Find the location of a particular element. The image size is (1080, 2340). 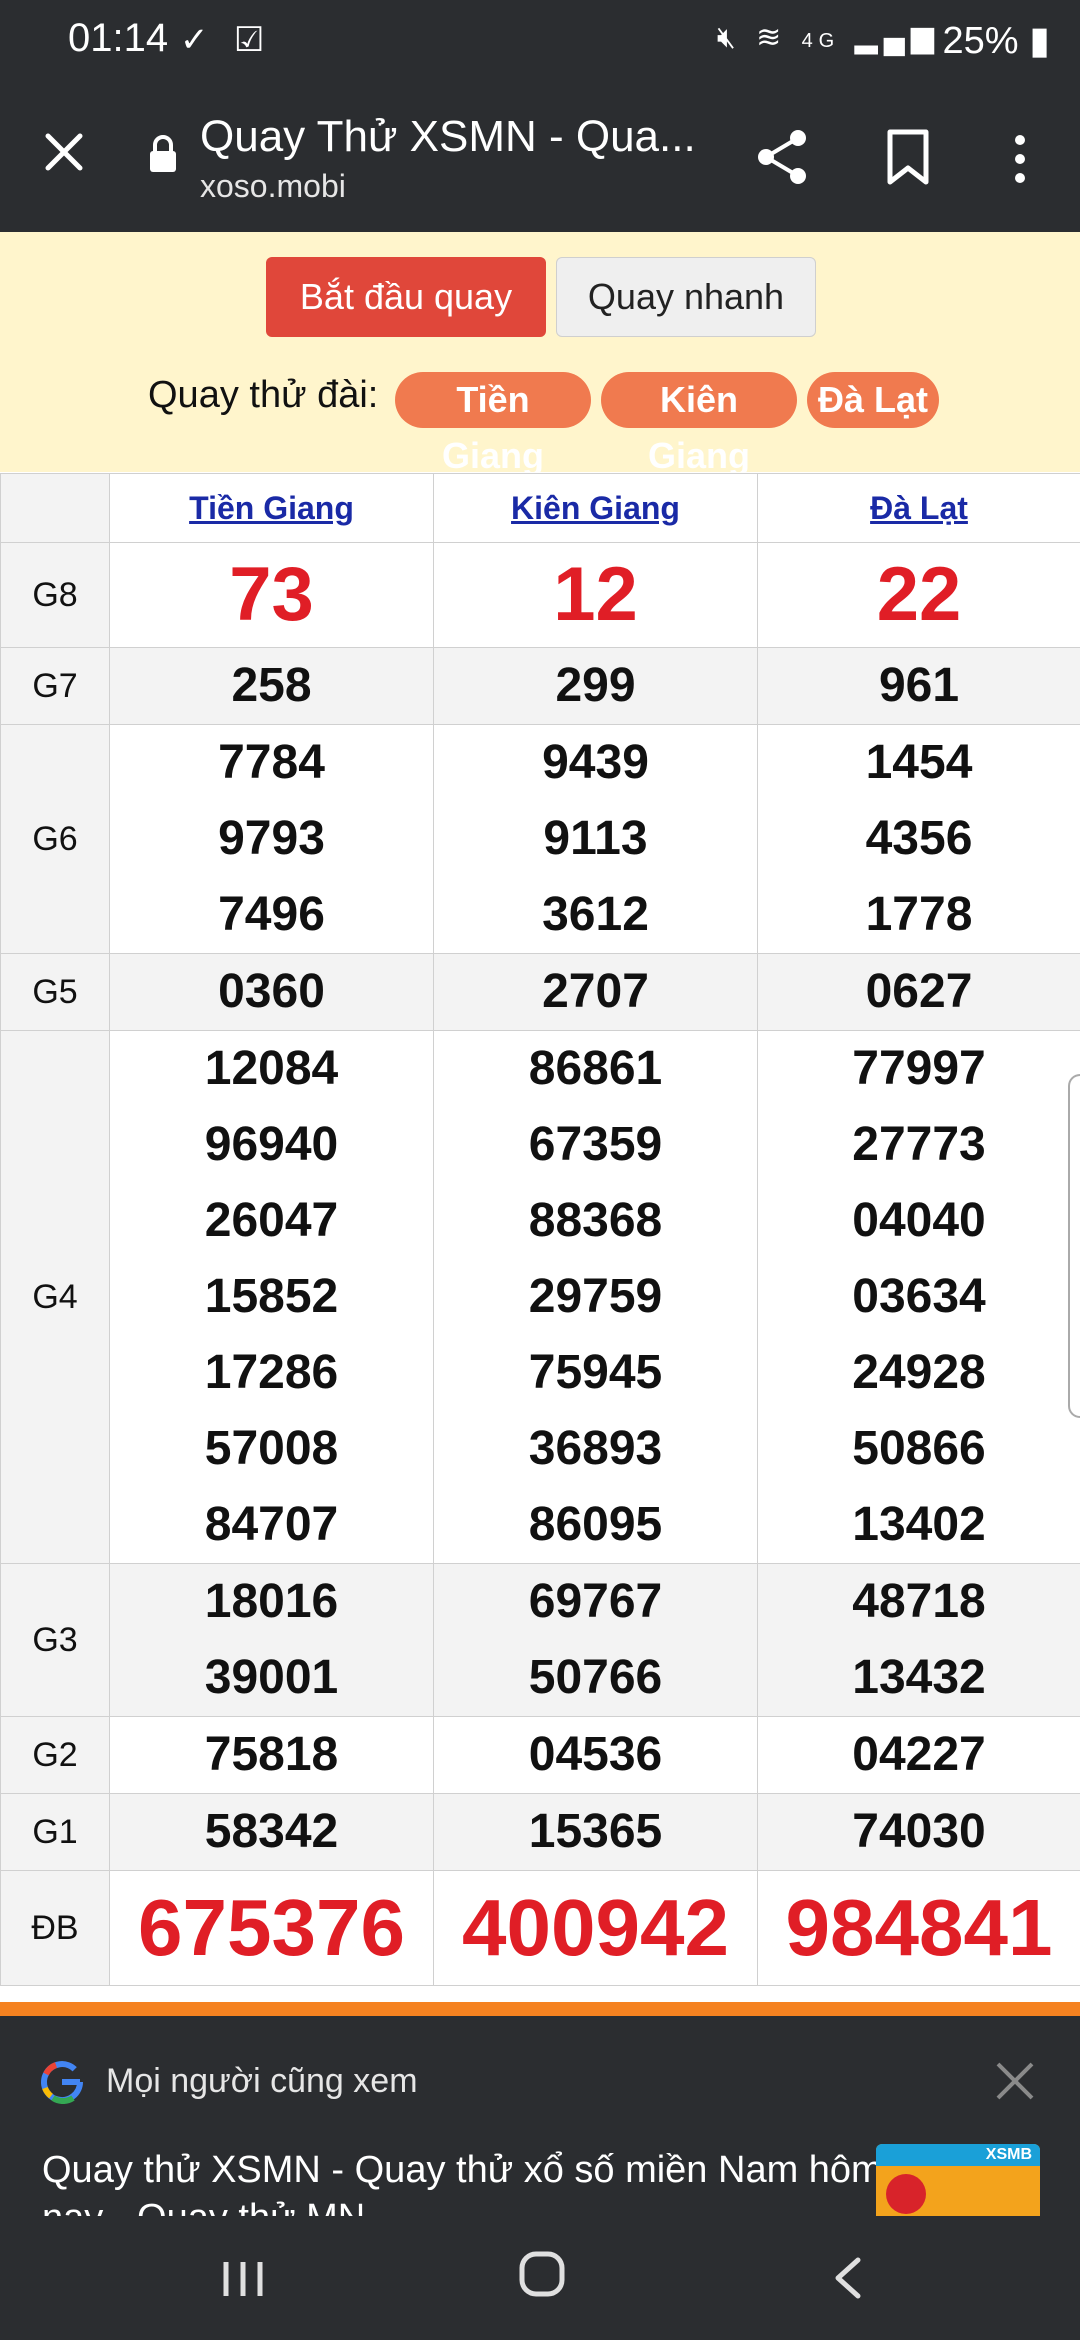

signal-icons: 🔇︎ ≋ 4G ▂▄▆ is located at coordinates (828, 37).